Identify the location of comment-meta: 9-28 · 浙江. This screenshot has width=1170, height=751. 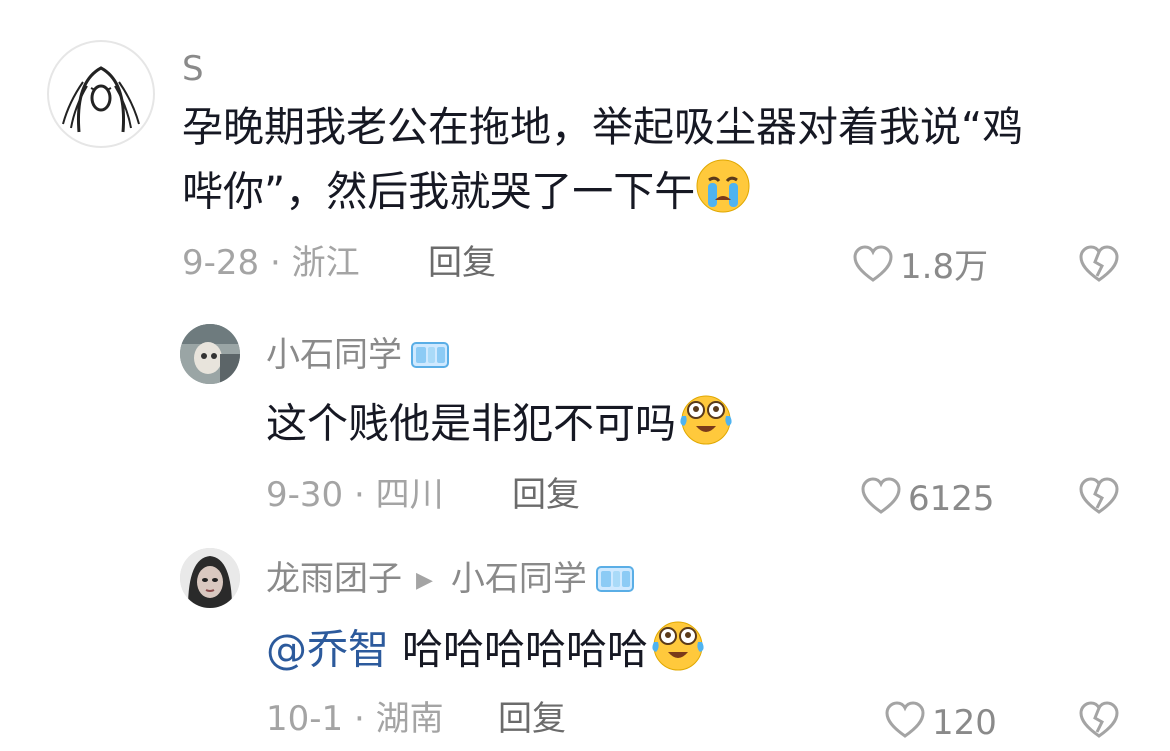
(271, 263).